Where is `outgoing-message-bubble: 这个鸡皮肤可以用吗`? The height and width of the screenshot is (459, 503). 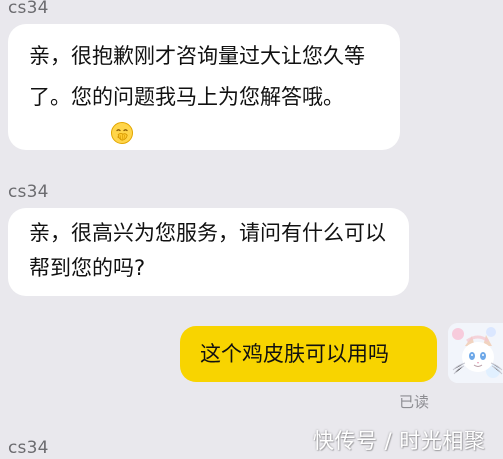 outgoing-message-bubble: 这个鸡皮肤可以用吗 is located at coordinates (308, 354).